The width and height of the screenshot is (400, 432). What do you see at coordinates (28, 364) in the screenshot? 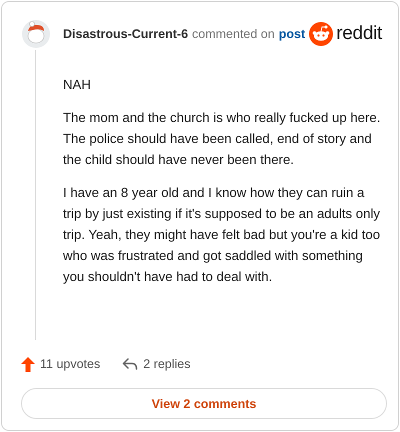
I see `upvote-icon` at bounding box center [28, 364].